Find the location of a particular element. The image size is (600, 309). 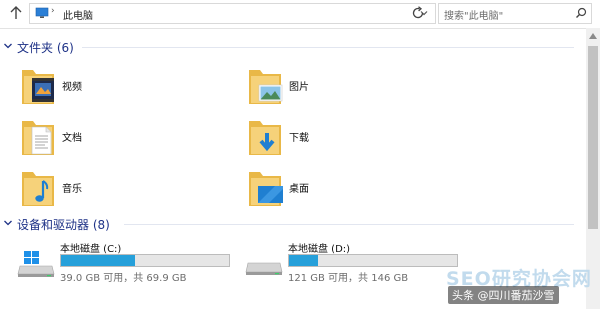

breadcrumb-chevron-icon: › is located at coordinates (53, 11).